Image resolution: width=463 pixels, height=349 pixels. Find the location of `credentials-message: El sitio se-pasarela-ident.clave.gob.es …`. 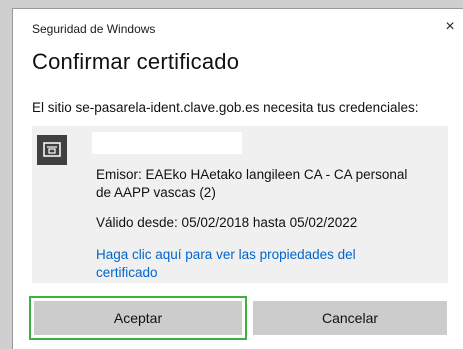

credentials-message: El sitio se-pasarela-ident.clave.gob.es … is located at coordinates (225, 107).